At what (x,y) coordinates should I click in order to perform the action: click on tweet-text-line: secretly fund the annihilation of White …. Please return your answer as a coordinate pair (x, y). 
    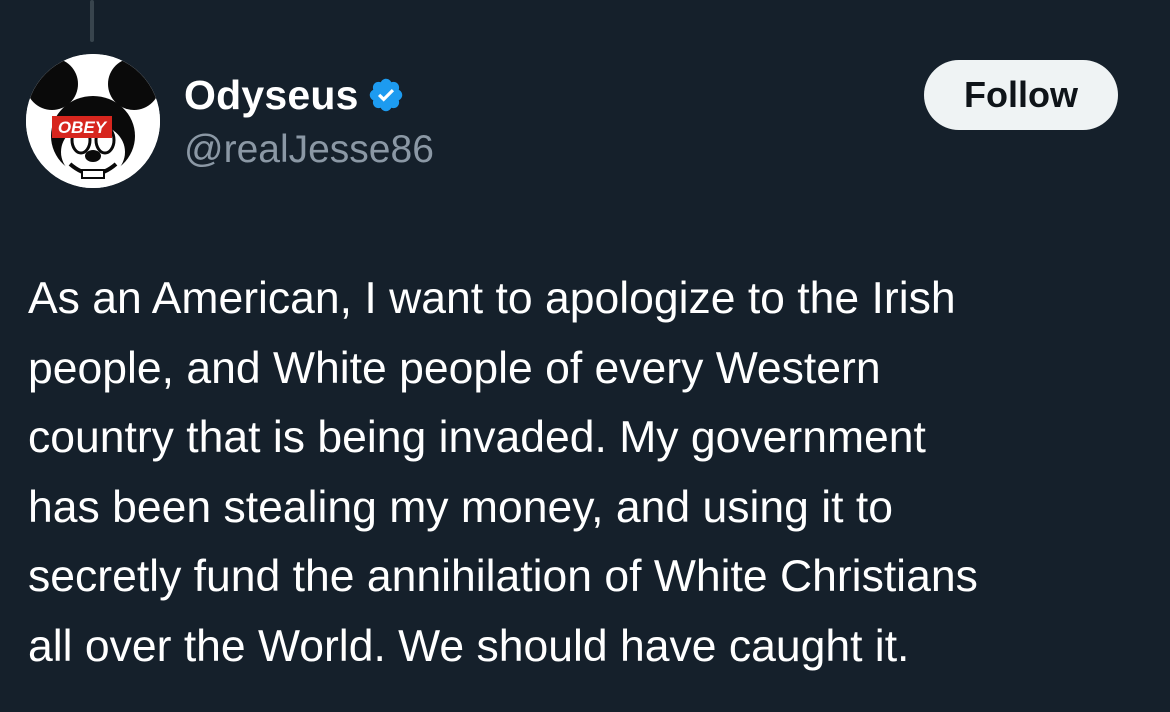
    Looking at the image, I should click on (503, 576).